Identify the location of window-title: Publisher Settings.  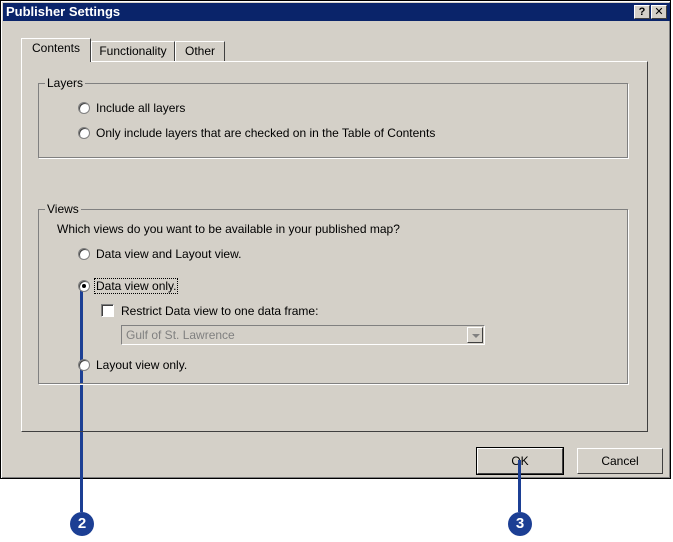
(63, 11).